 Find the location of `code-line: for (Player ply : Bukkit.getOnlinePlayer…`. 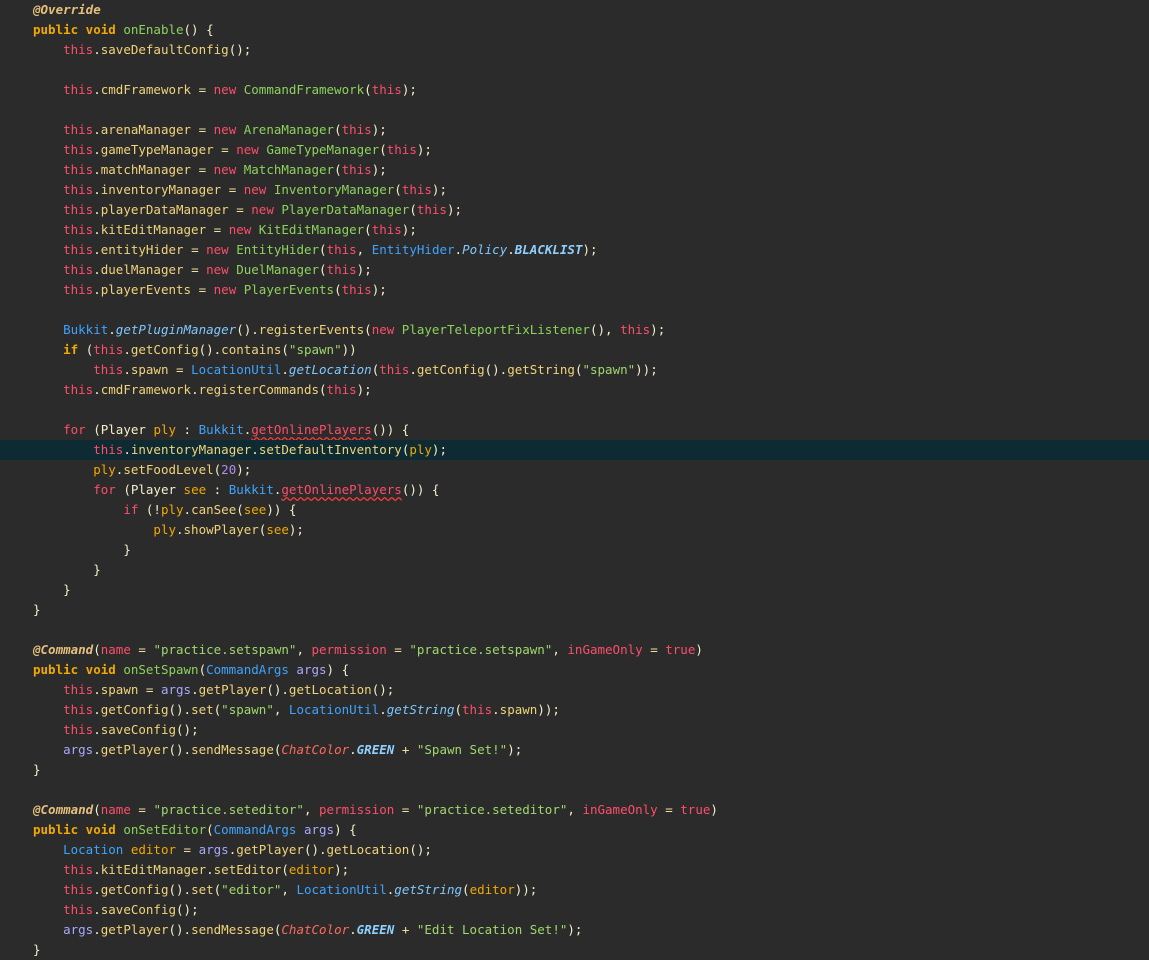

code-line: for (Player ply : Bukkit.getOnlinePlayer… is located at coordinates (574, 430).